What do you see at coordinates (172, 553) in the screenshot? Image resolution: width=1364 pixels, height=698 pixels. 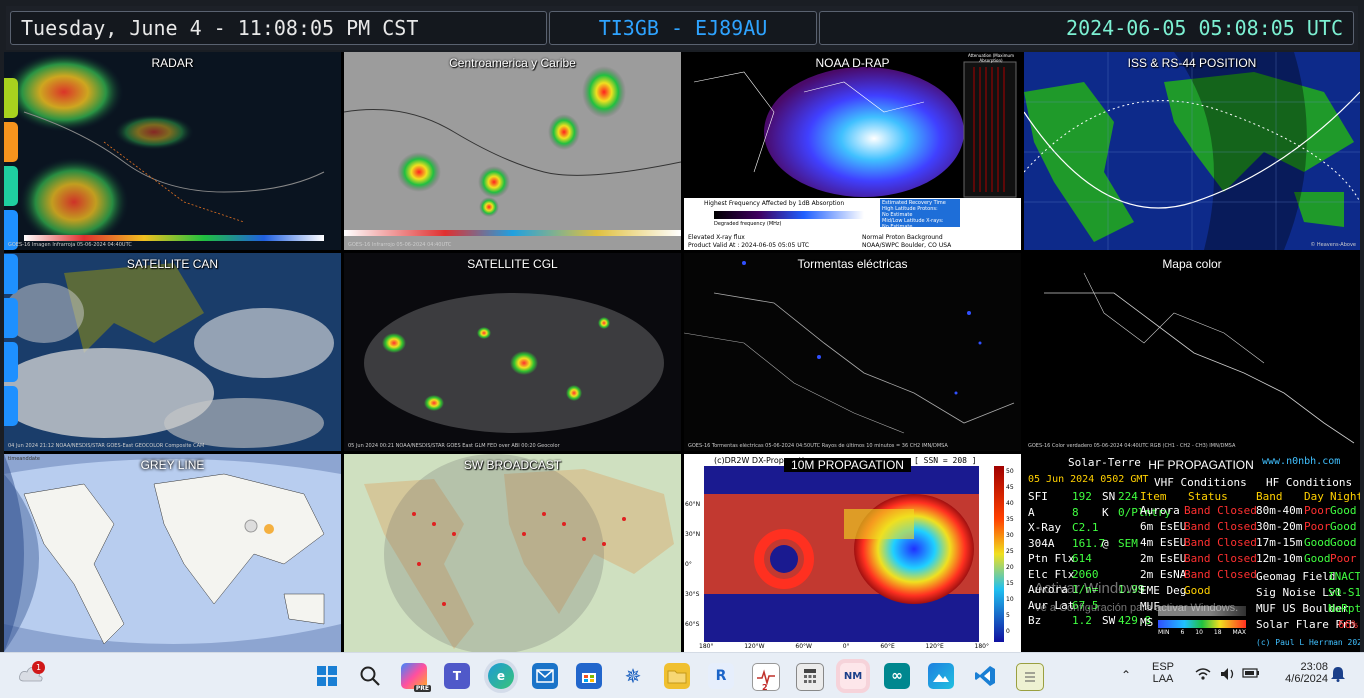 I see `grey-line-panel: GREY LINE timeanddate` at bounding box center [172, 553].